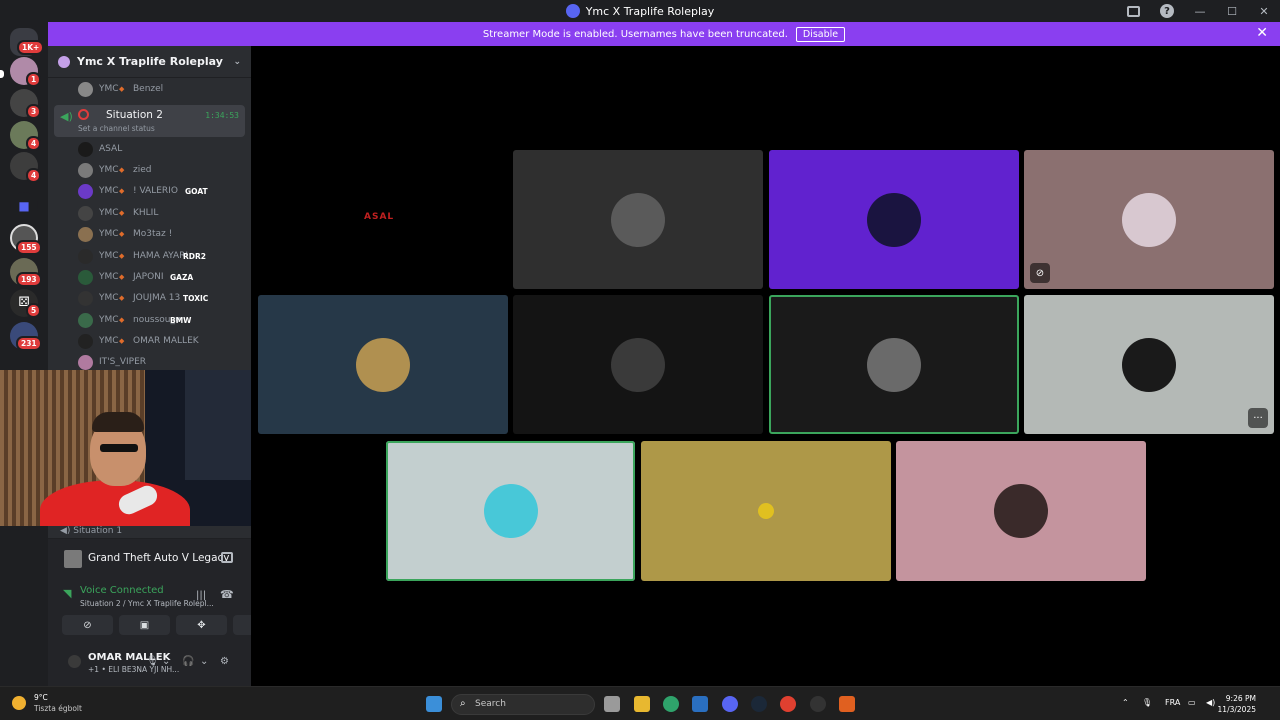 Image resolution: width=1280 pixels, height=720 pixels. What do you see at coordinates (122, 590) in the screenshot?
I see `voice-connected-label: Voice Connected` at bounding box center [122, 590].